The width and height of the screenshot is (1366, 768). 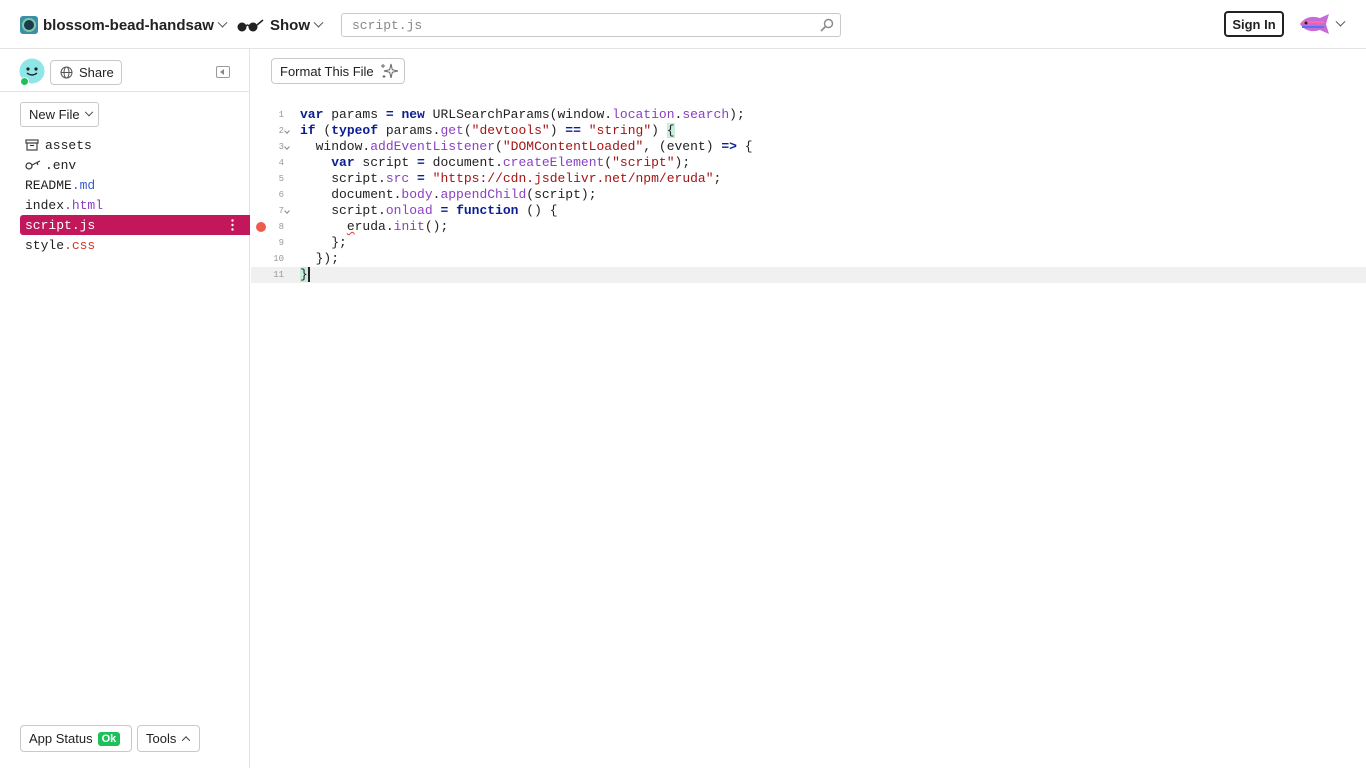 I want to click on code-text: }, so click(x=305, y=274).